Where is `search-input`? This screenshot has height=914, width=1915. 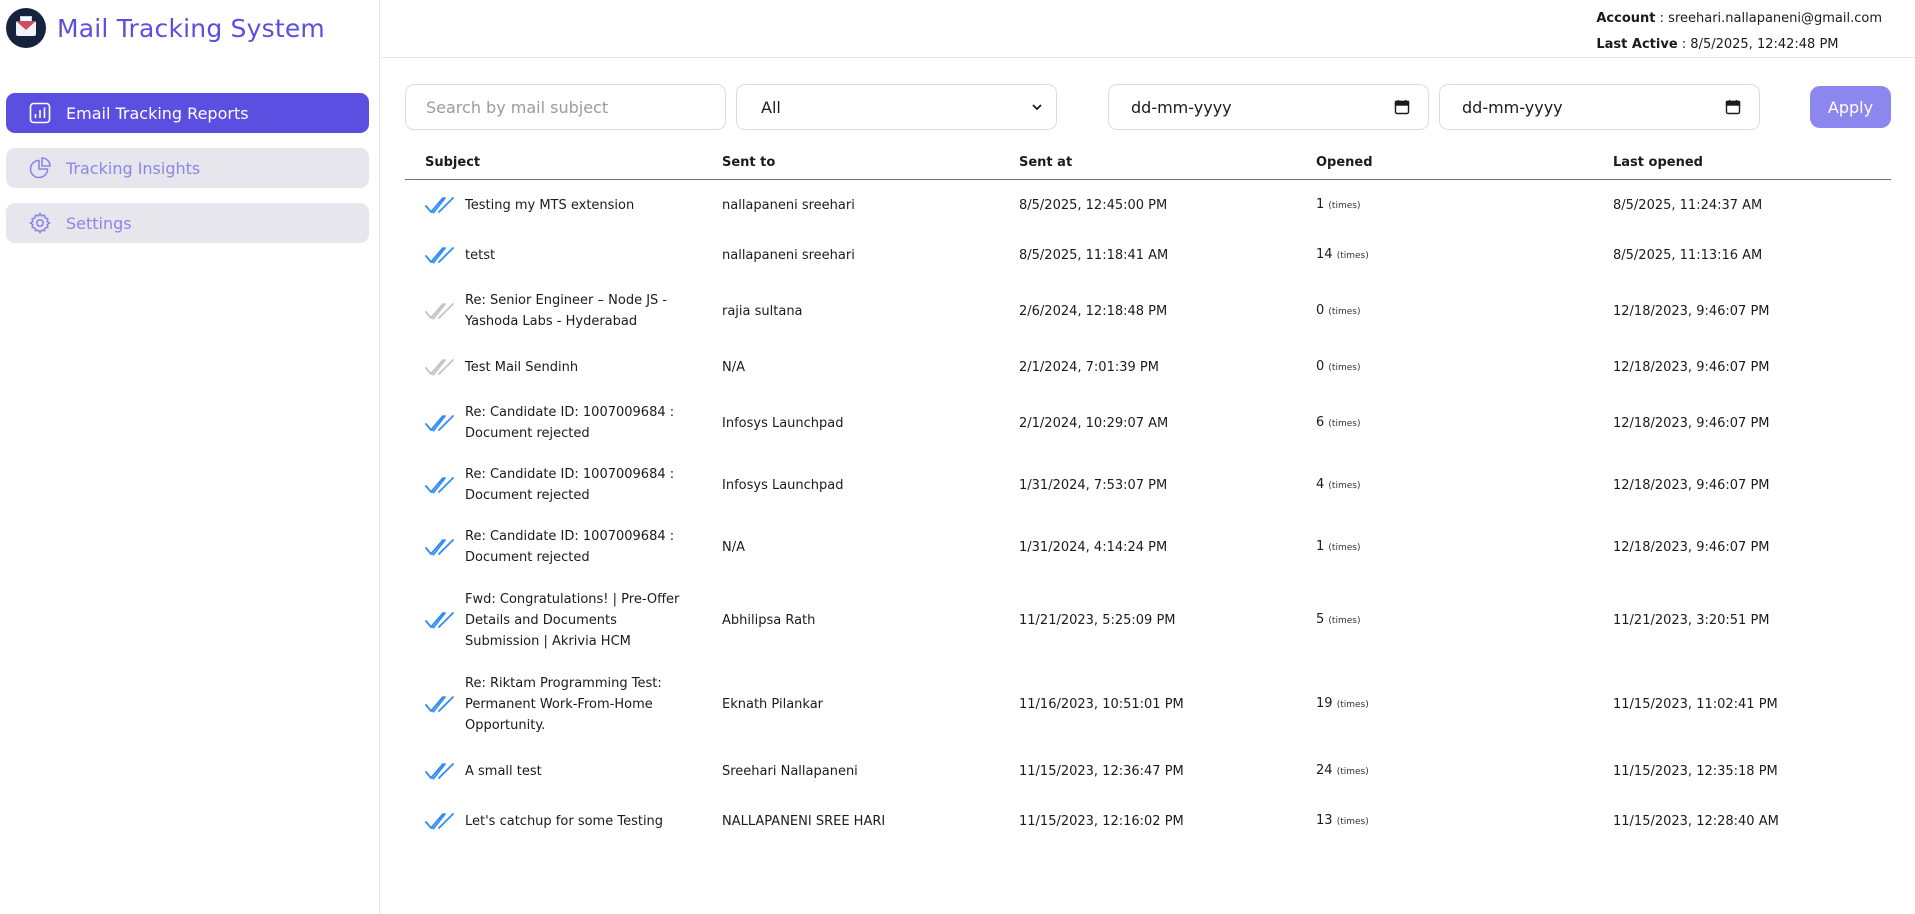 search-input is located at coordinates (565, 107).